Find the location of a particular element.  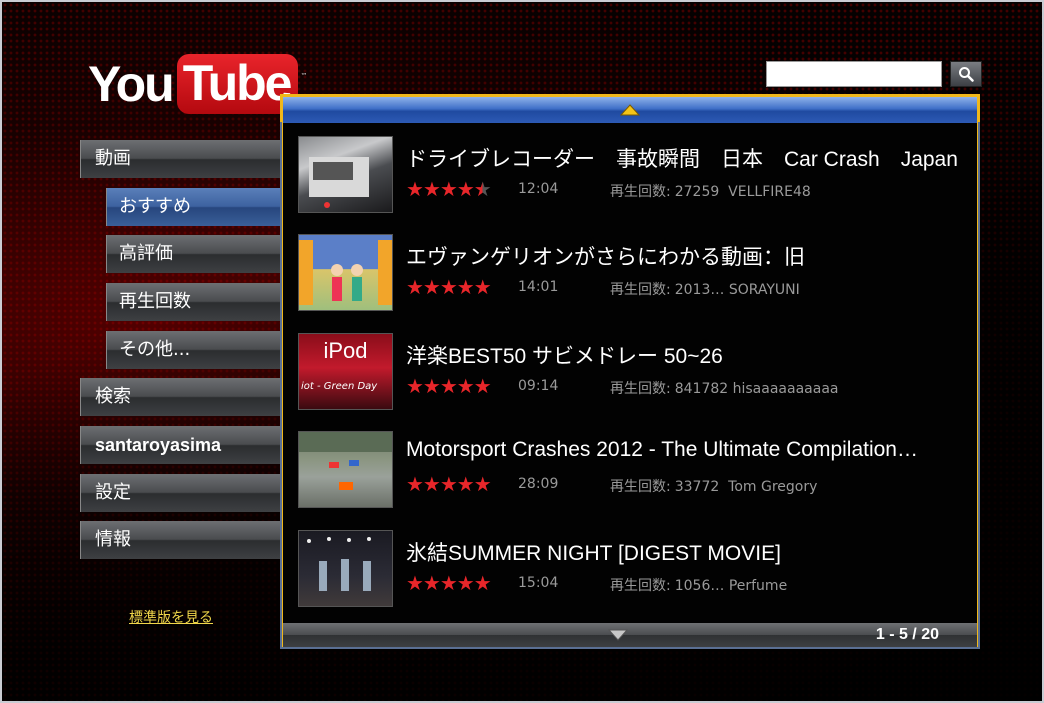

views-count: 841782 is located at coordinates (701, 389).